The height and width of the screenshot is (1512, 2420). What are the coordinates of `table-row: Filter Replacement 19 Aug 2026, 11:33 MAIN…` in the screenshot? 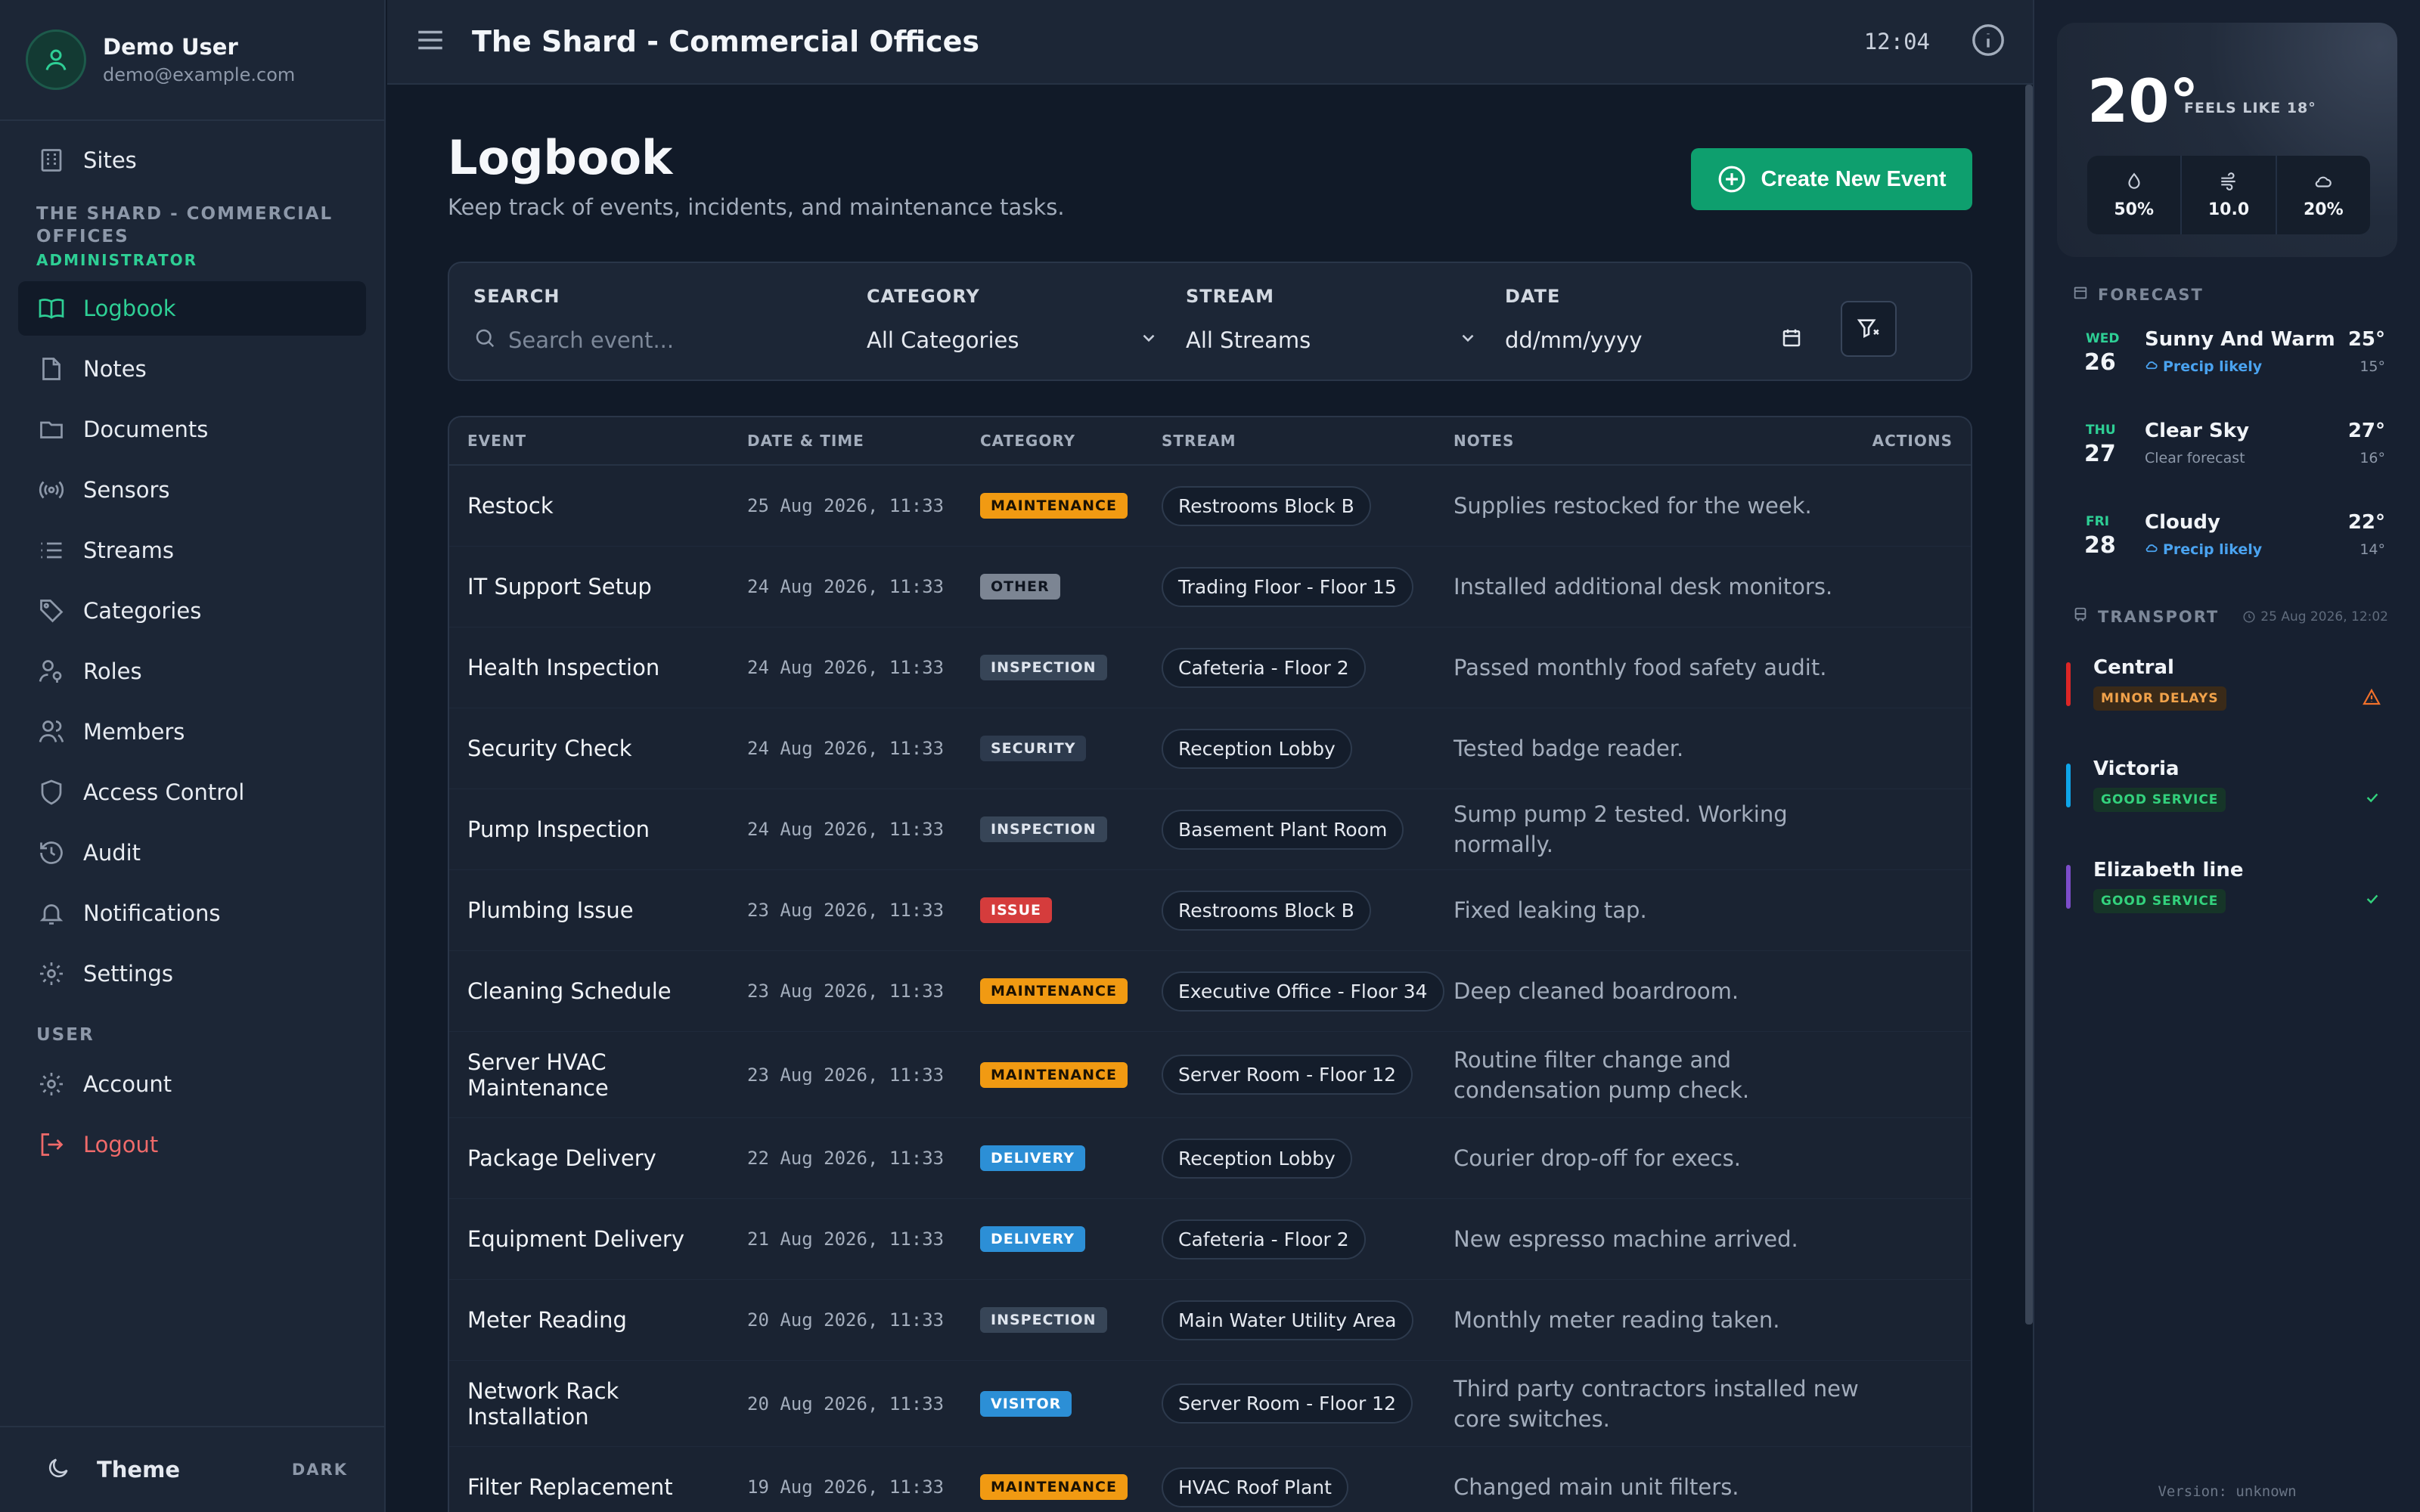 It's located at (1210, 1479).